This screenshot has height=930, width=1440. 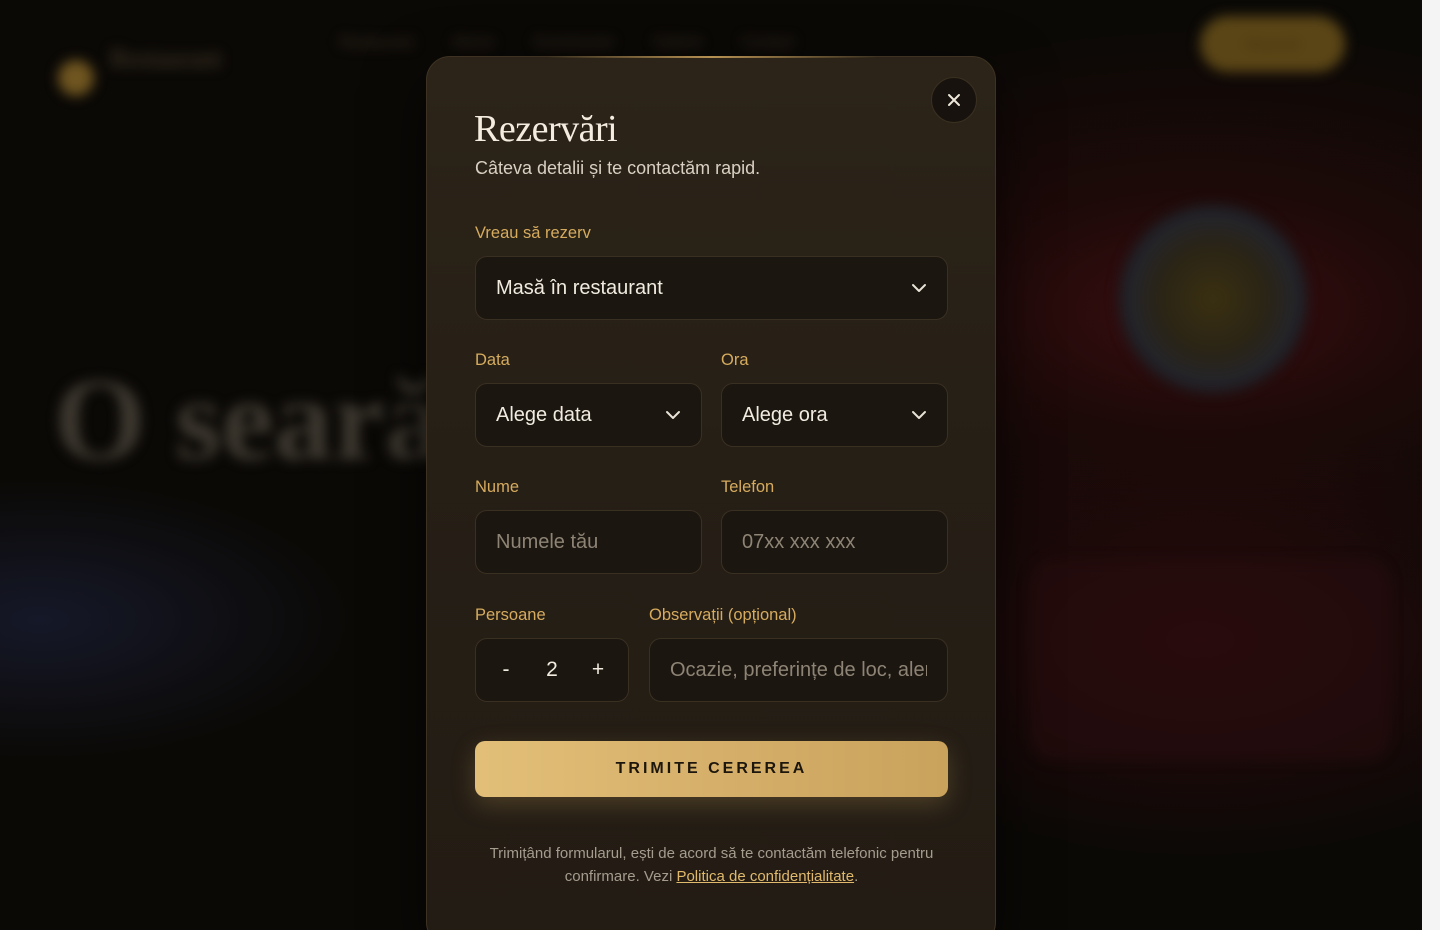 What do you see at coordinates (544, 414) in the screenshot?
I see `date-value: Alege data` at bounding box center [544, 414].